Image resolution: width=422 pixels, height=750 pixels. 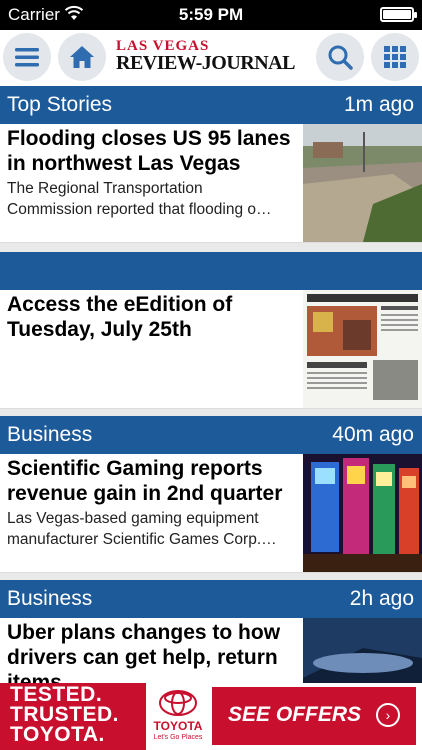 I want to click on sections-grid-button, so click(x=395, y=57).